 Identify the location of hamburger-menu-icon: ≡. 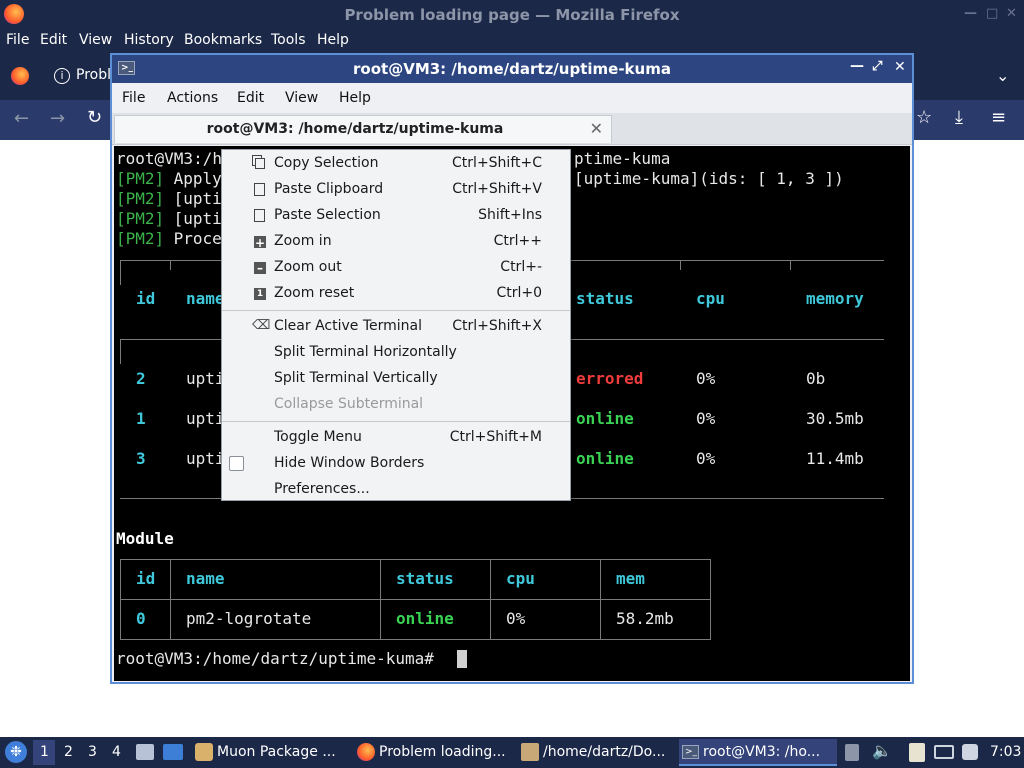
(998, 117).